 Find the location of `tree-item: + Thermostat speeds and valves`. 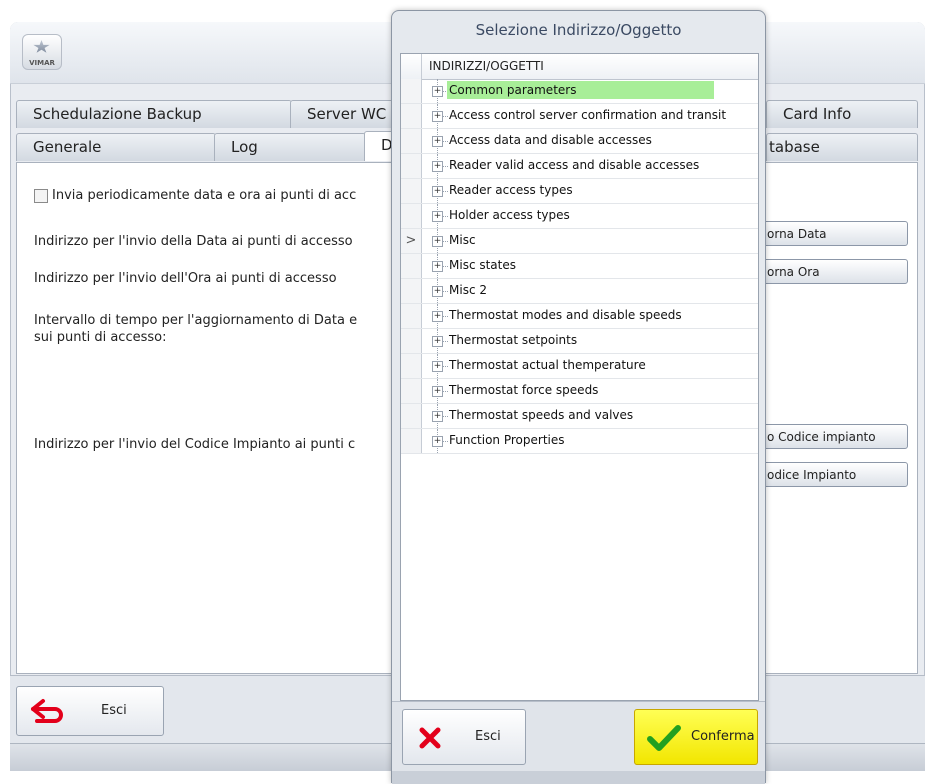

tree-item: + Thermostat speeds and valves is located at coordinates (579, 416).